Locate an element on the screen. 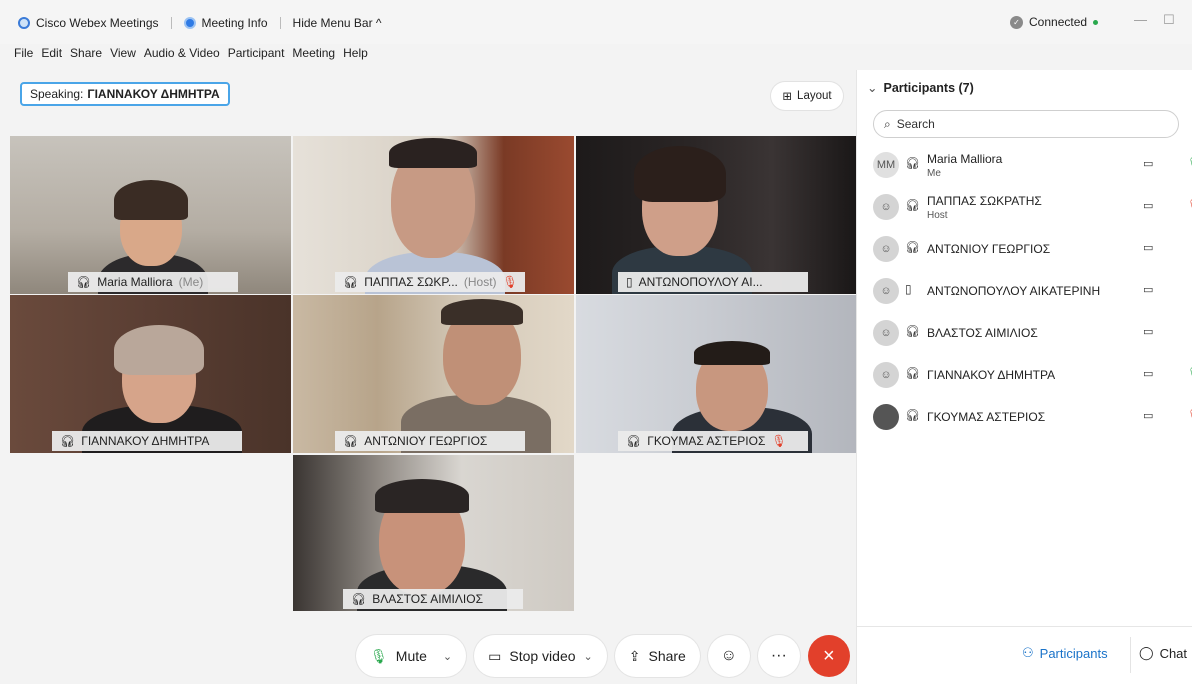 The image size is (1192, 684). participant-name: ΓΚΟΥΜΑΣ ΑΣΤΕΡΙΟΣ is located at coordinates (986, 417).